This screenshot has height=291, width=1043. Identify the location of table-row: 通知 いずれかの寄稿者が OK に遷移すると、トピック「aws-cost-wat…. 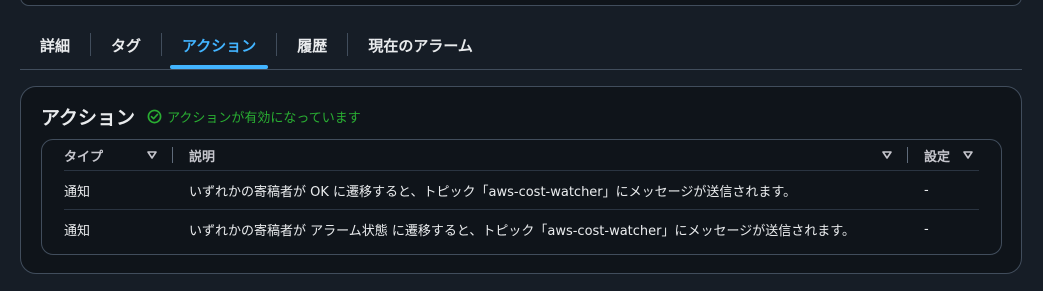
(521, 190).